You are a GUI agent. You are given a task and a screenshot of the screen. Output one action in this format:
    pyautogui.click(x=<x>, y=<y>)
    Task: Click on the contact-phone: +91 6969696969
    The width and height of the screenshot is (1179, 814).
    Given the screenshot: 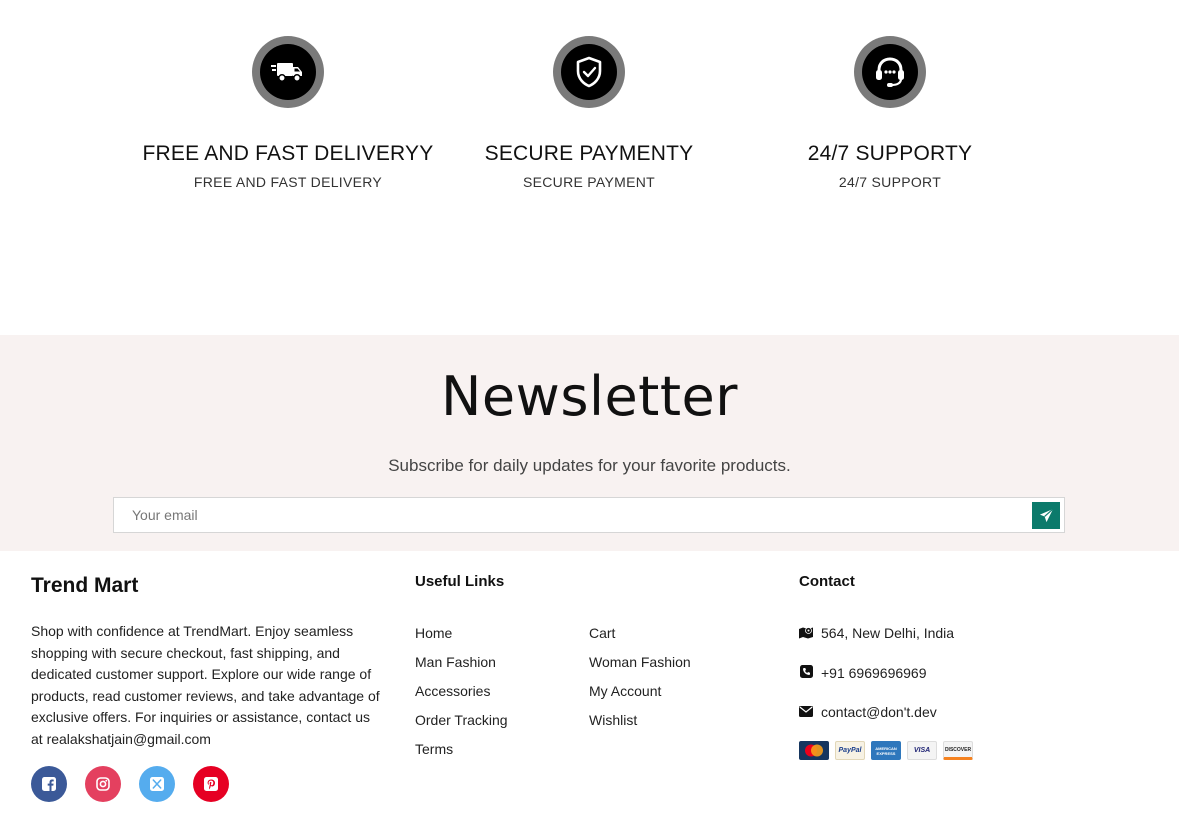 What is the action you would take?
    pyautogui.click(x=876, y=685)
    